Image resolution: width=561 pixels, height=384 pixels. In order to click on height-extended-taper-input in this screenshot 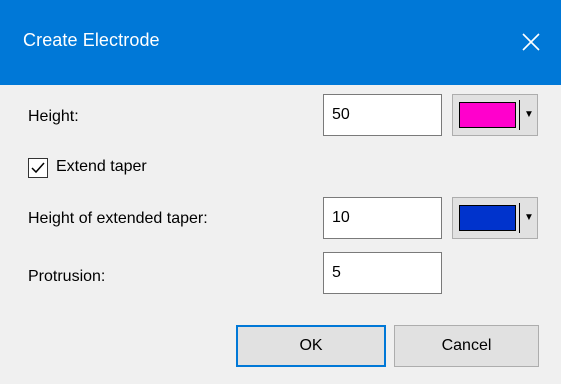, I will do `click(382, 218)`.